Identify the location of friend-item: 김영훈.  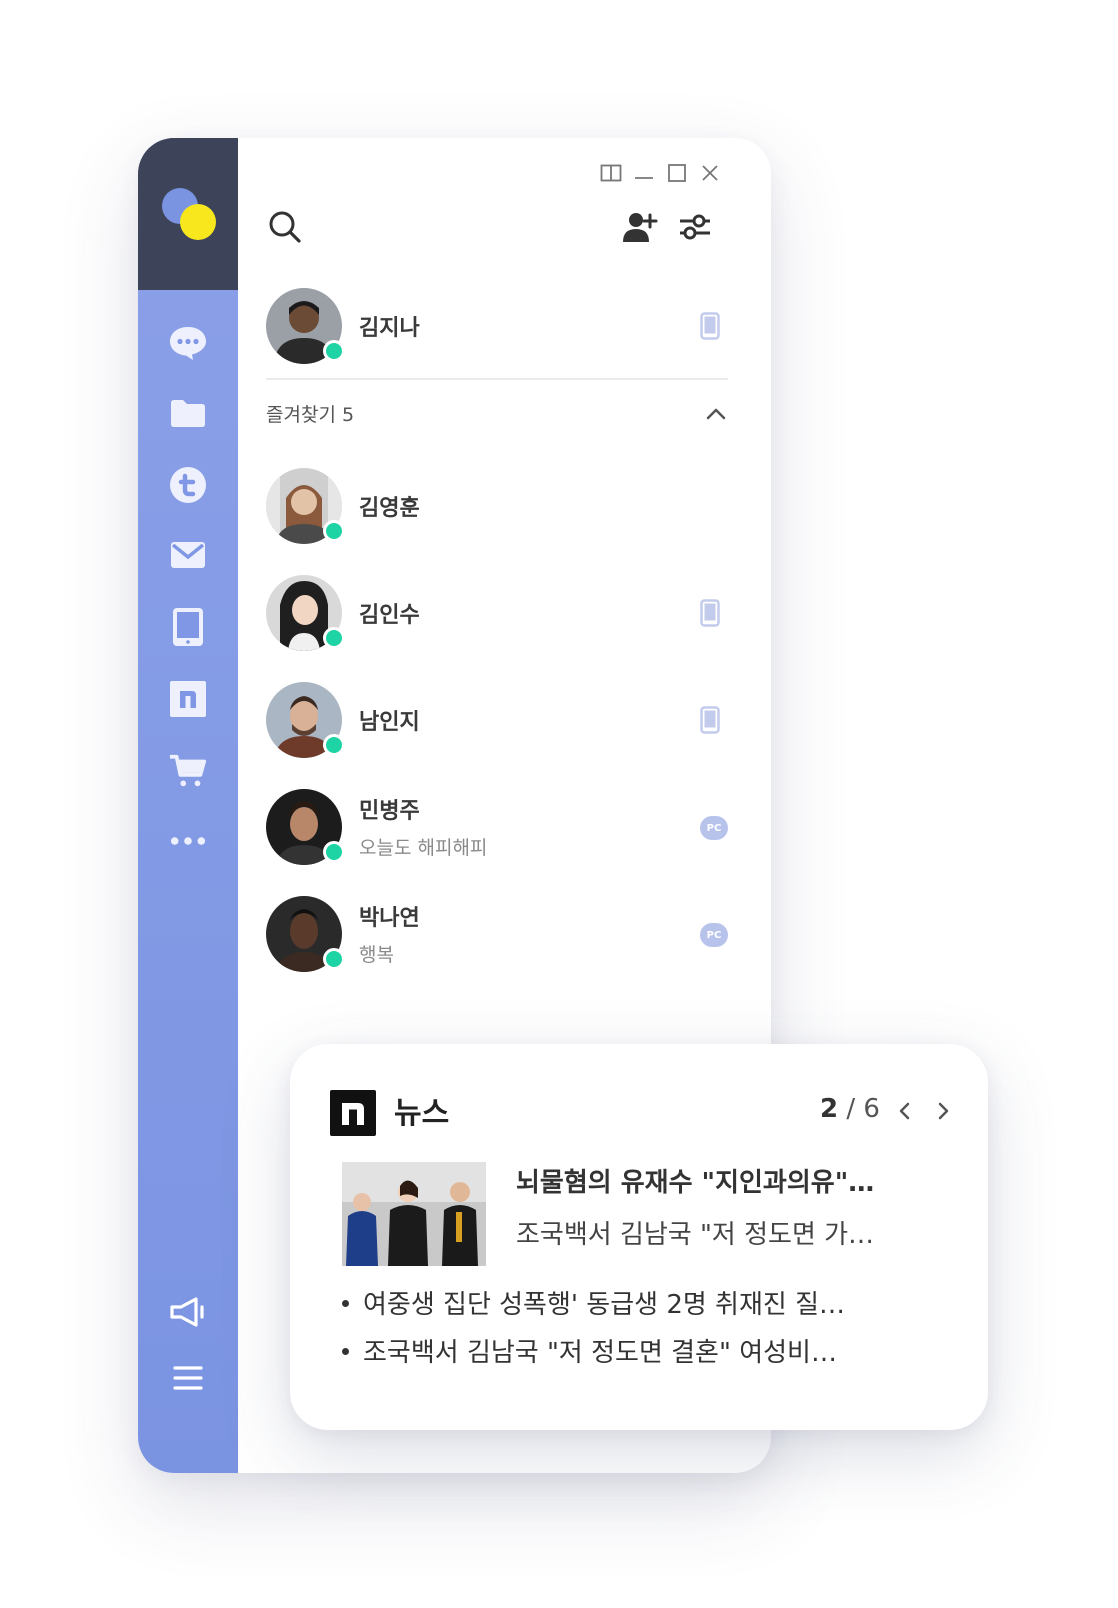
(501, 508).